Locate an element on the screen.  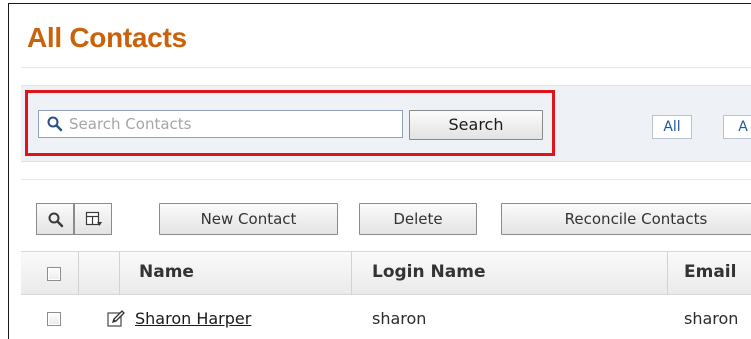
toolbar-search-button is located at coordinates (55, 219).